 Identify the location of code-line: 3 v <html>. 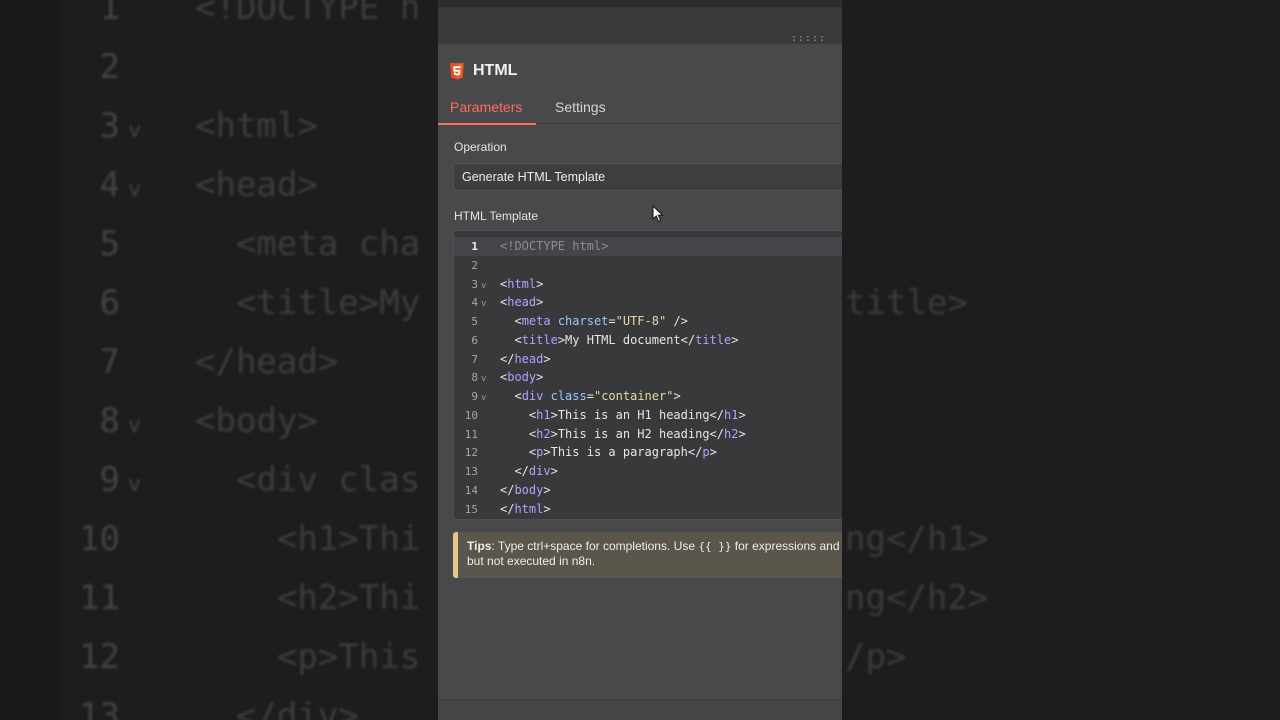
(648, 284).